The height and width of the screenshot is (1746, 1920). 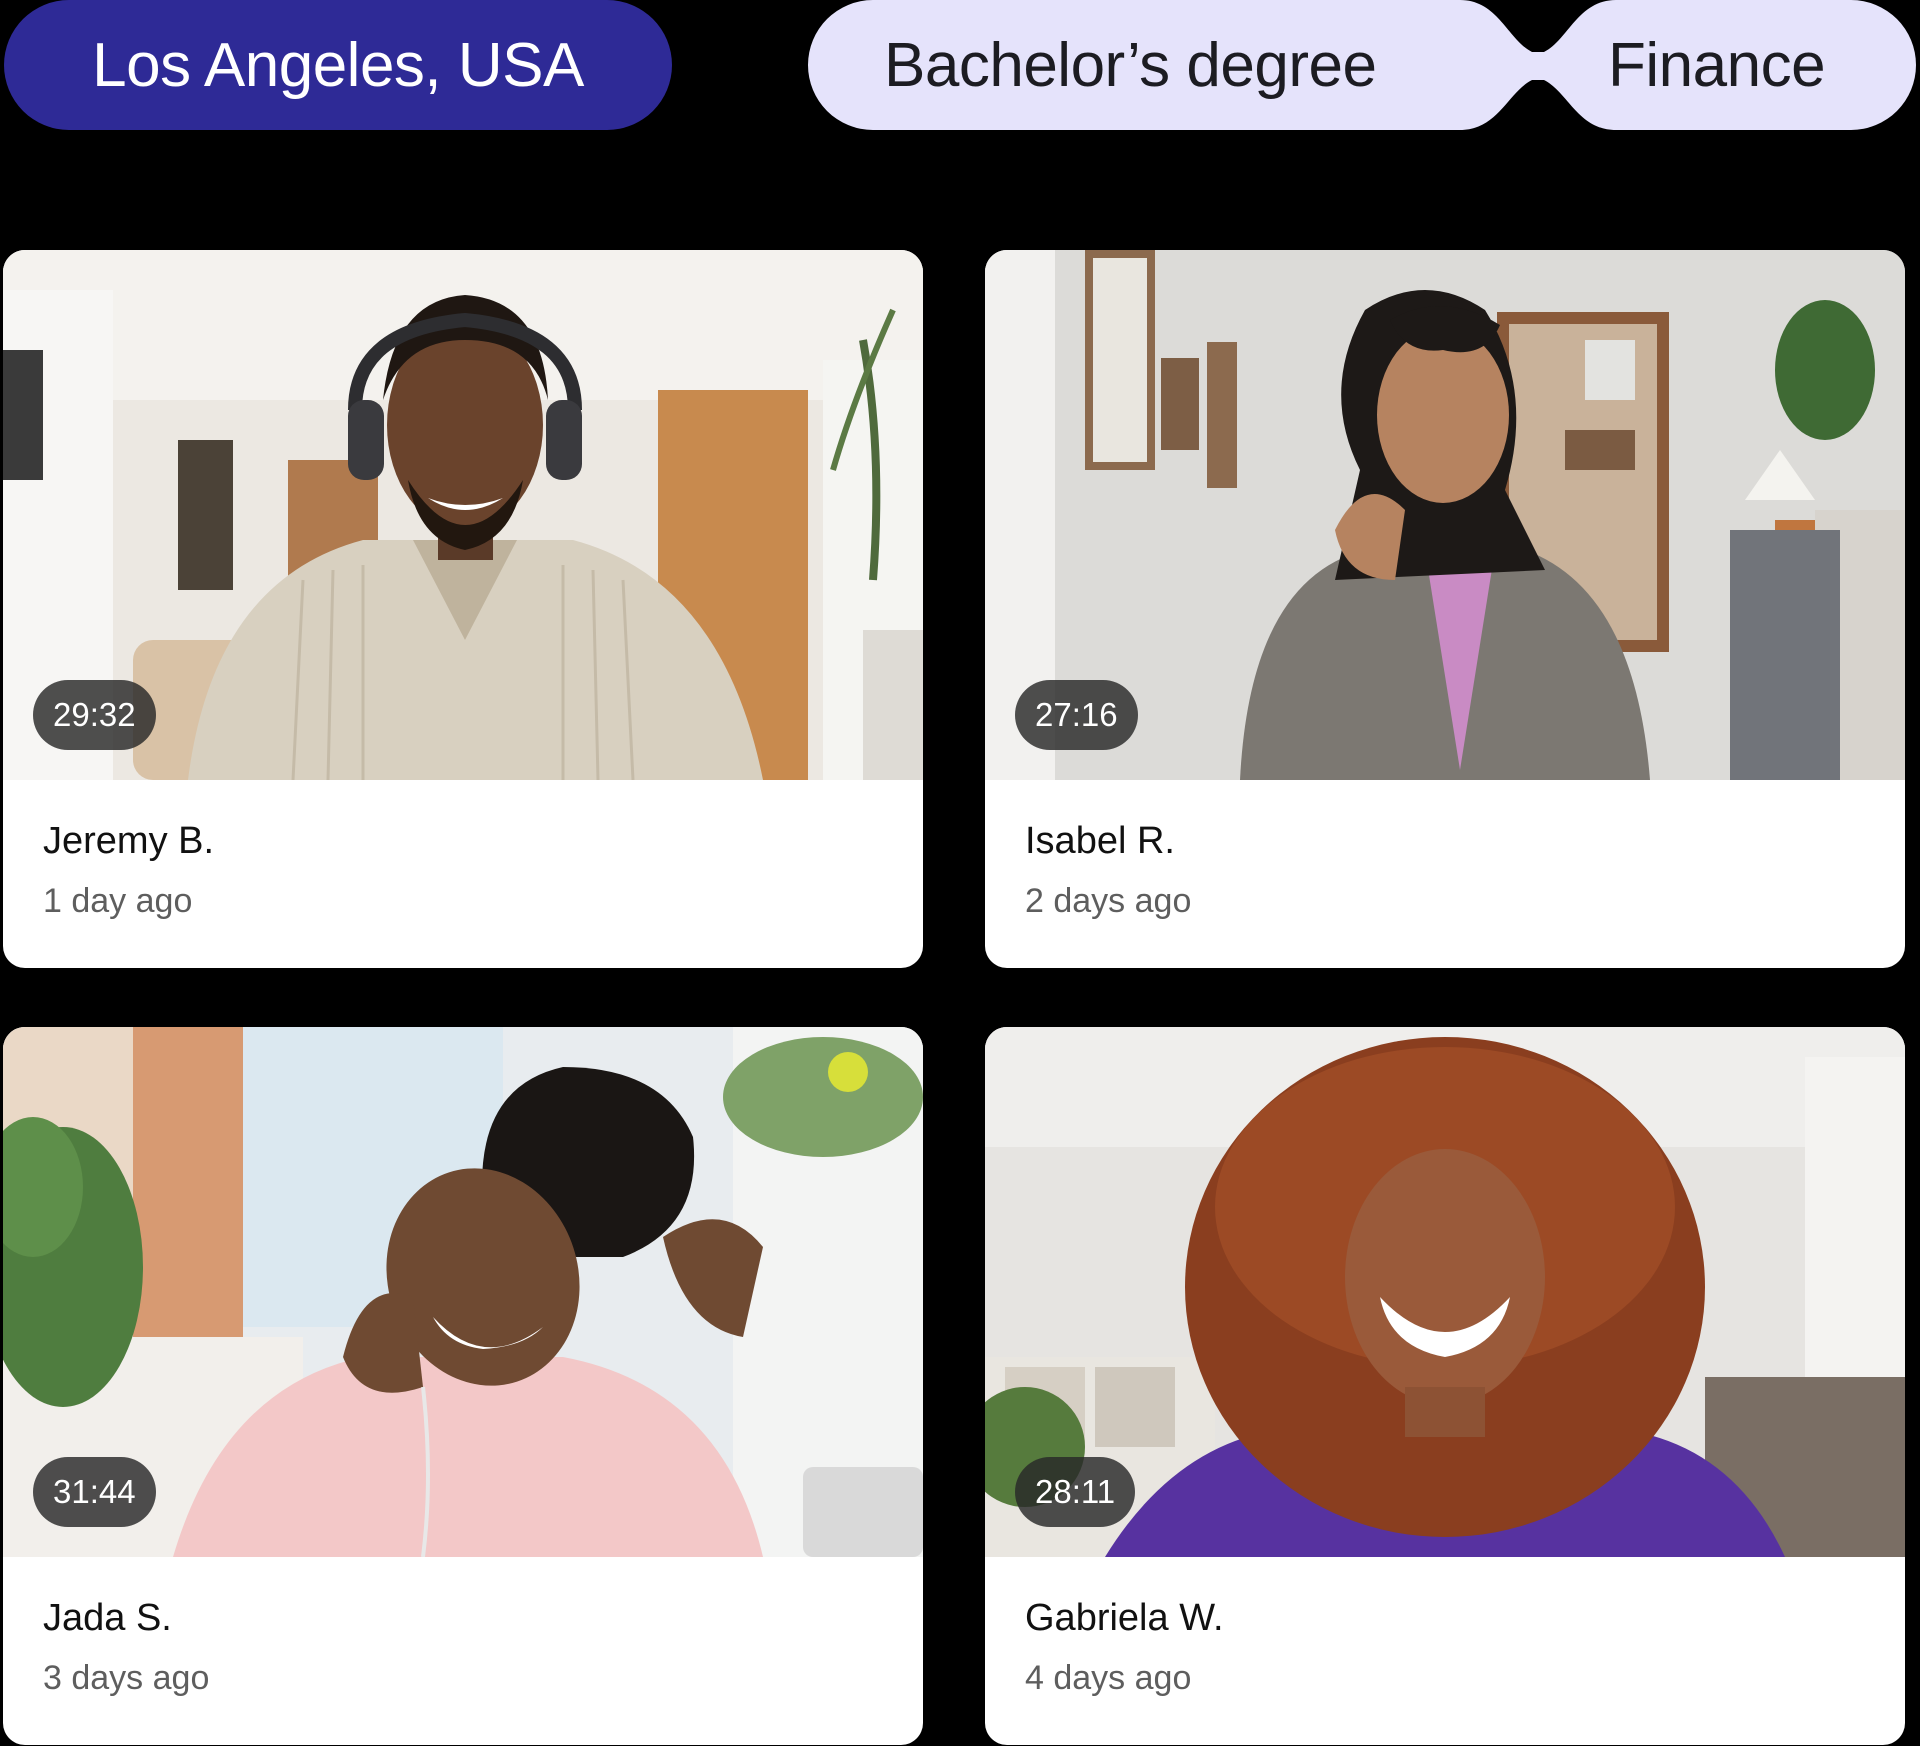 I want to click on card-info: Gabriela W. 4 days ago, so click(x=1445, y=1651).